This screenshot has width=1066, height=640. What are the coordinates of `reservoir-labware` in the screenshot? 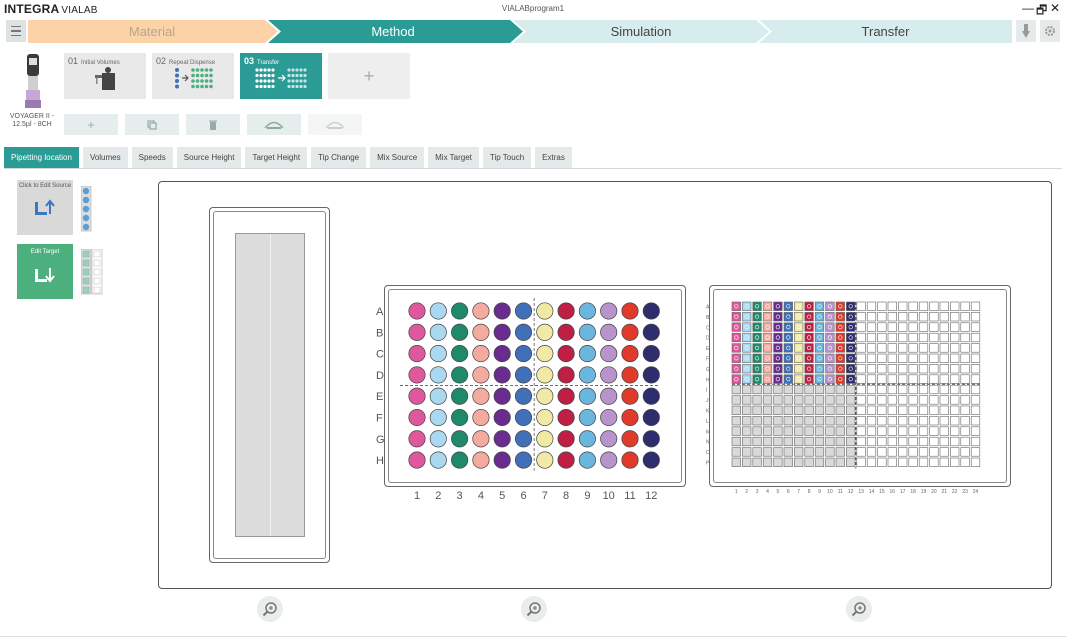 It's located at (269, 385).